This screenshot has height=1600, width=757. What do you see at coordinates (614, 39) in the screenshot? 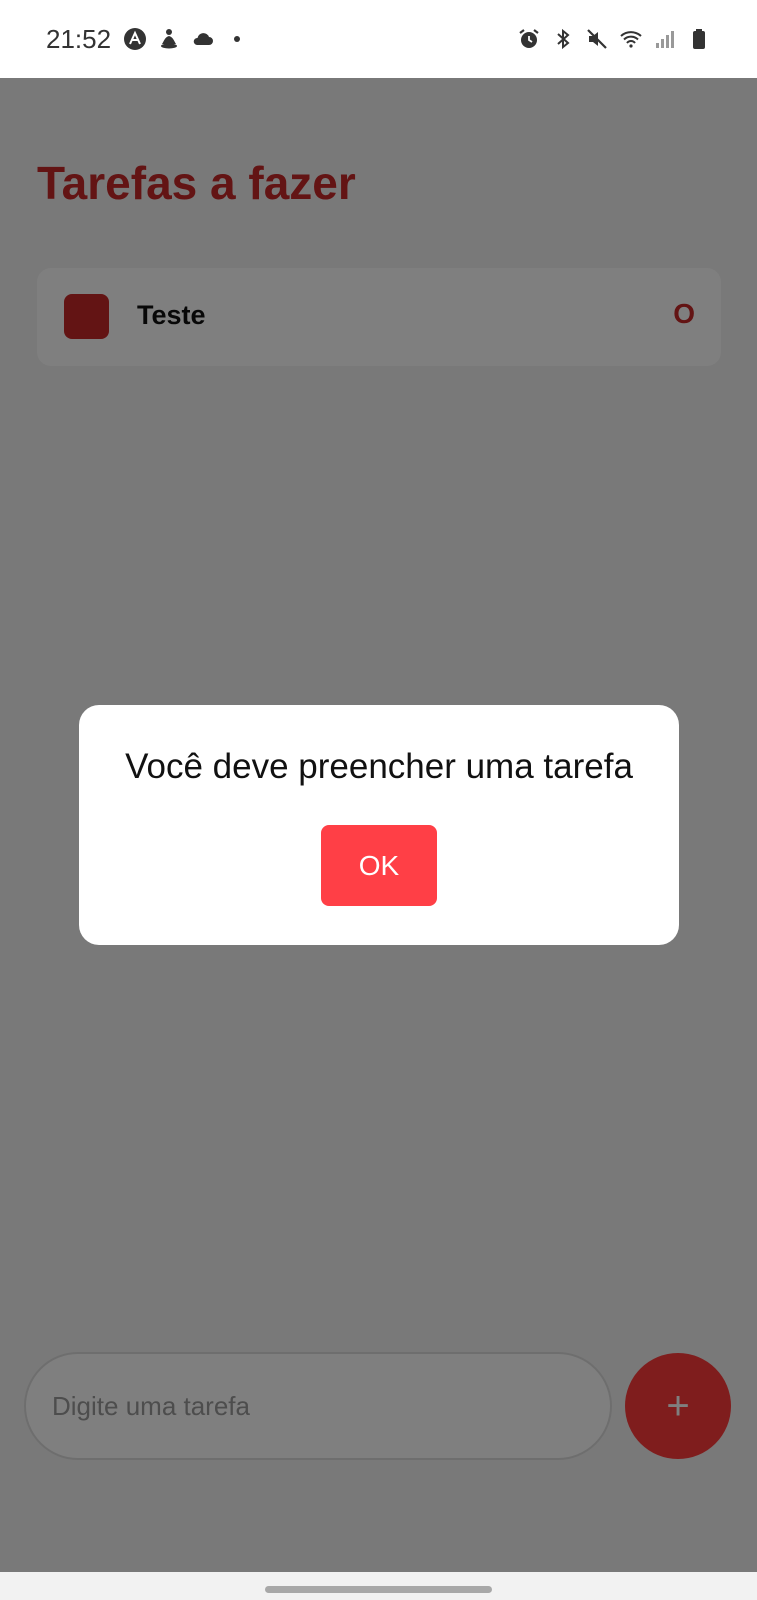
I see `status-right-icons` at bounding box center [614, 39].